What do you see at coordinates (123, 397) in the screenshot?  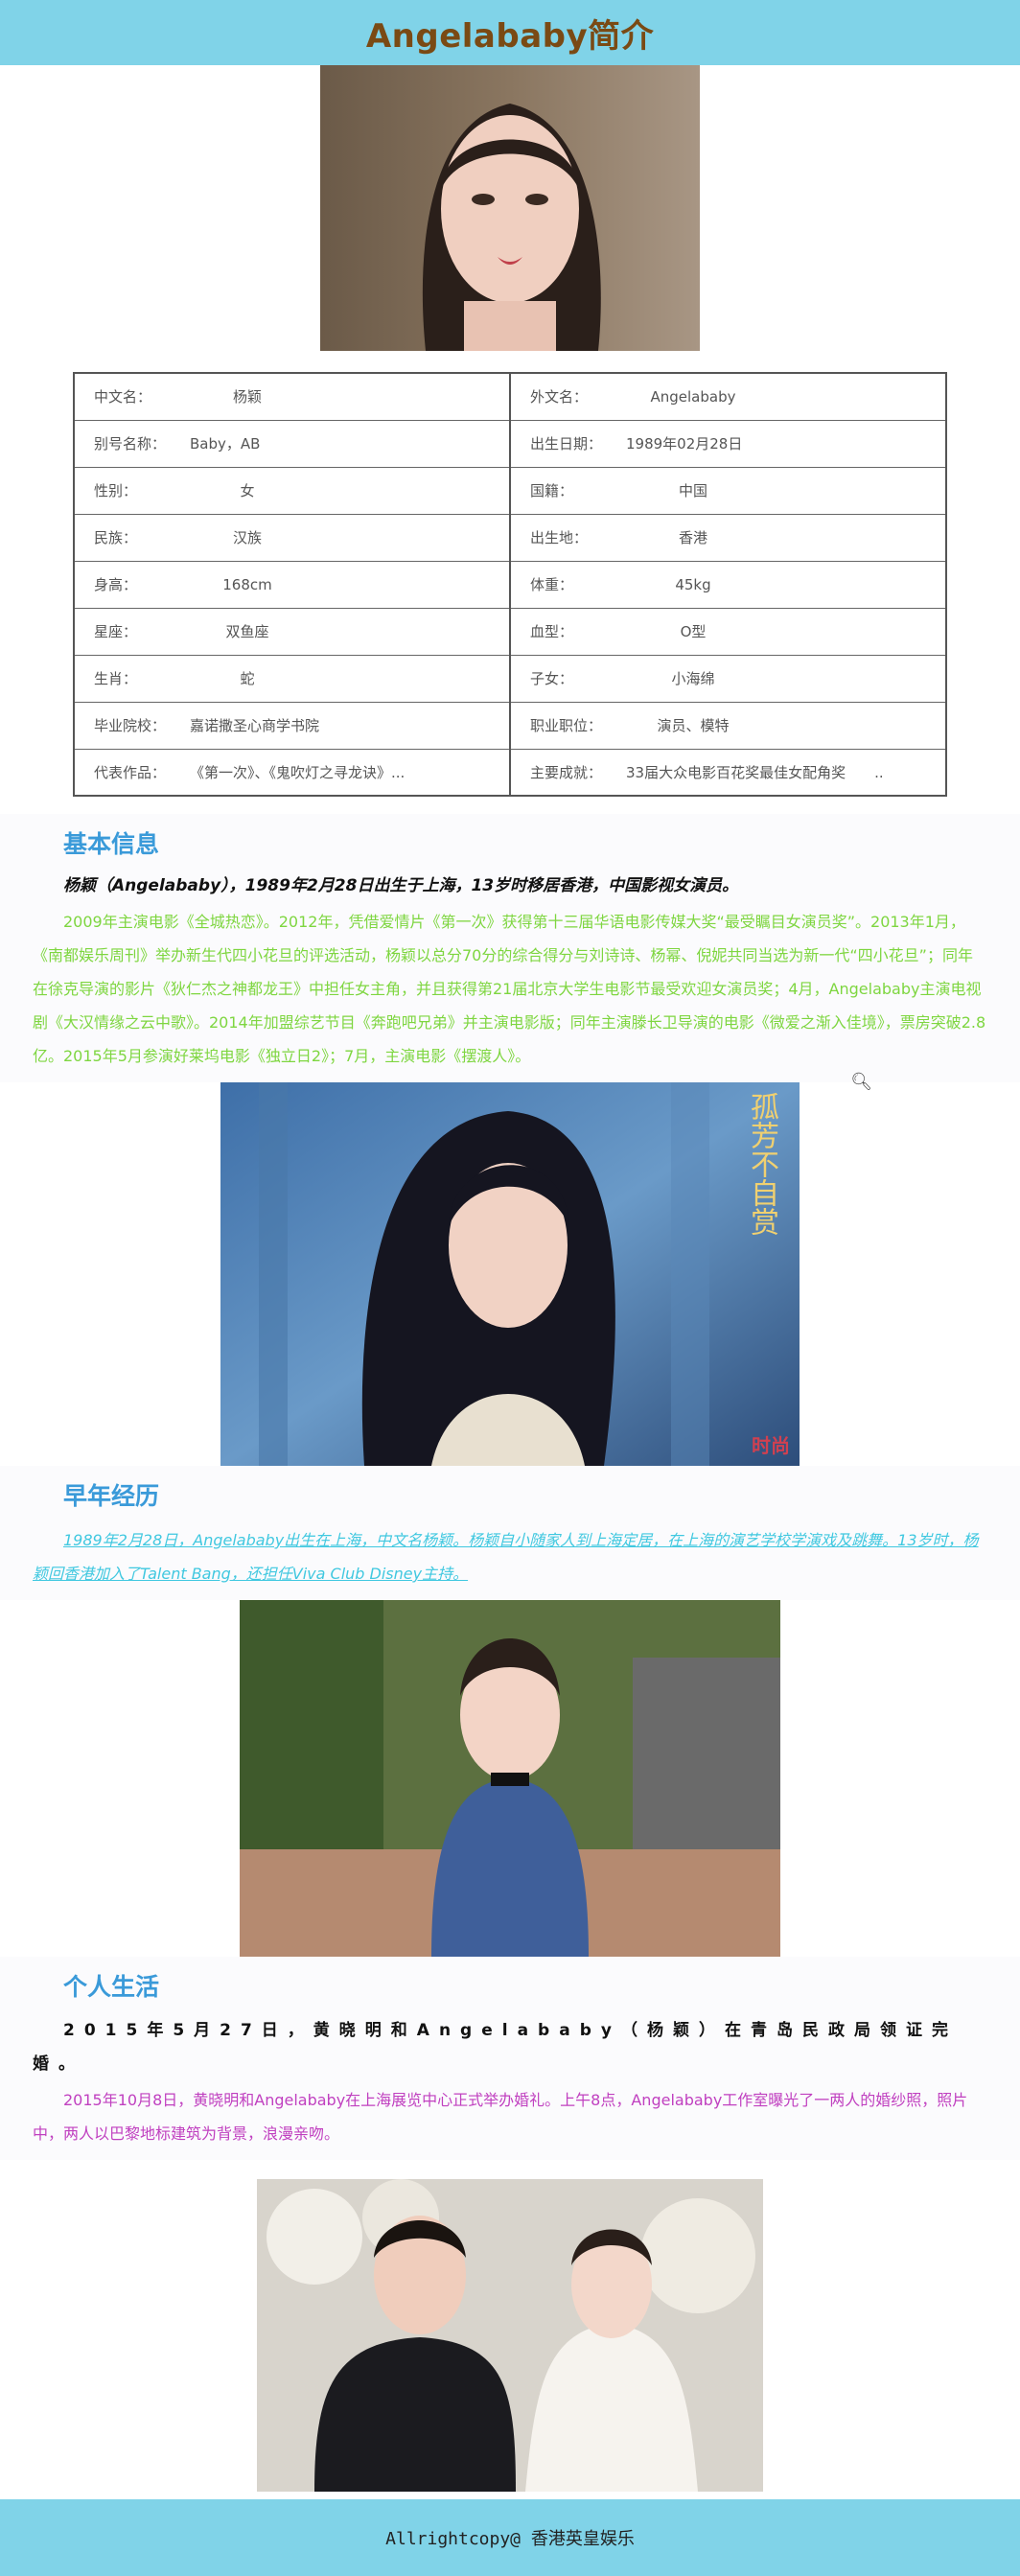 I see `cell-label: 中文名：` at bounding box center [123, 397].